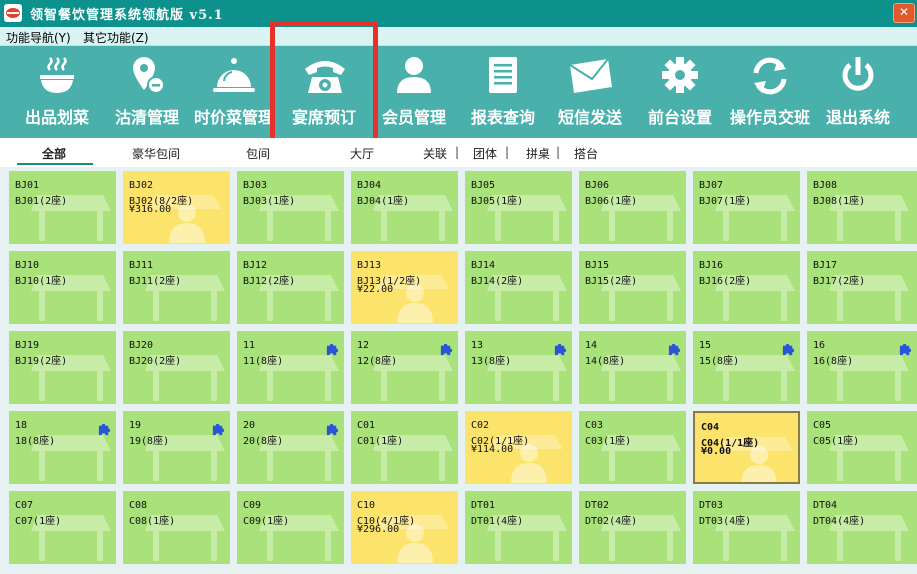  Describe the element at coordinates (176, 207) in the screenshot. I see `table-card-bj02: BJ02 BJ02(8/2座) ¥316.00` at that location.